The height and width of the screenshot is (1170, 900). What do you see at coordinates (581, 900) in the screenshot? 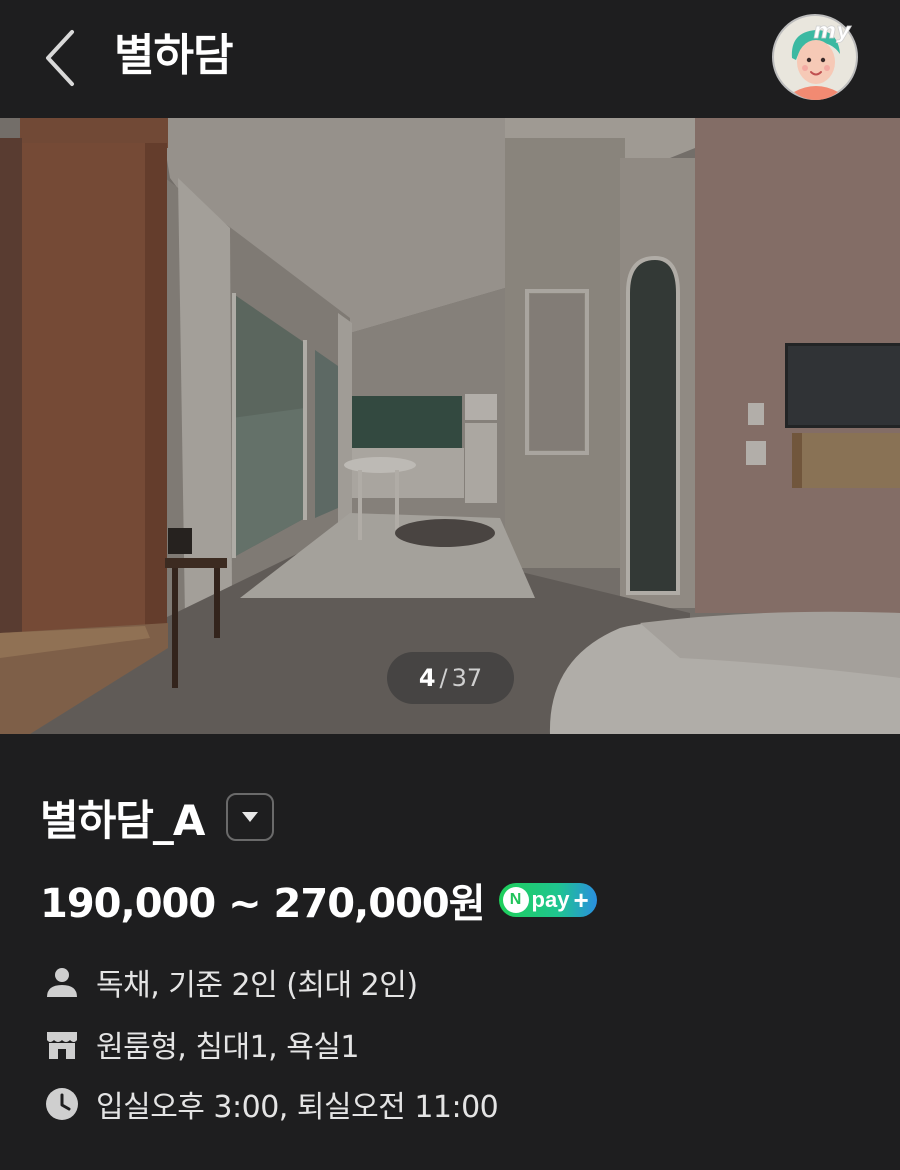
I see `npay-plus-icon: +` at bounding box center [581, 900].